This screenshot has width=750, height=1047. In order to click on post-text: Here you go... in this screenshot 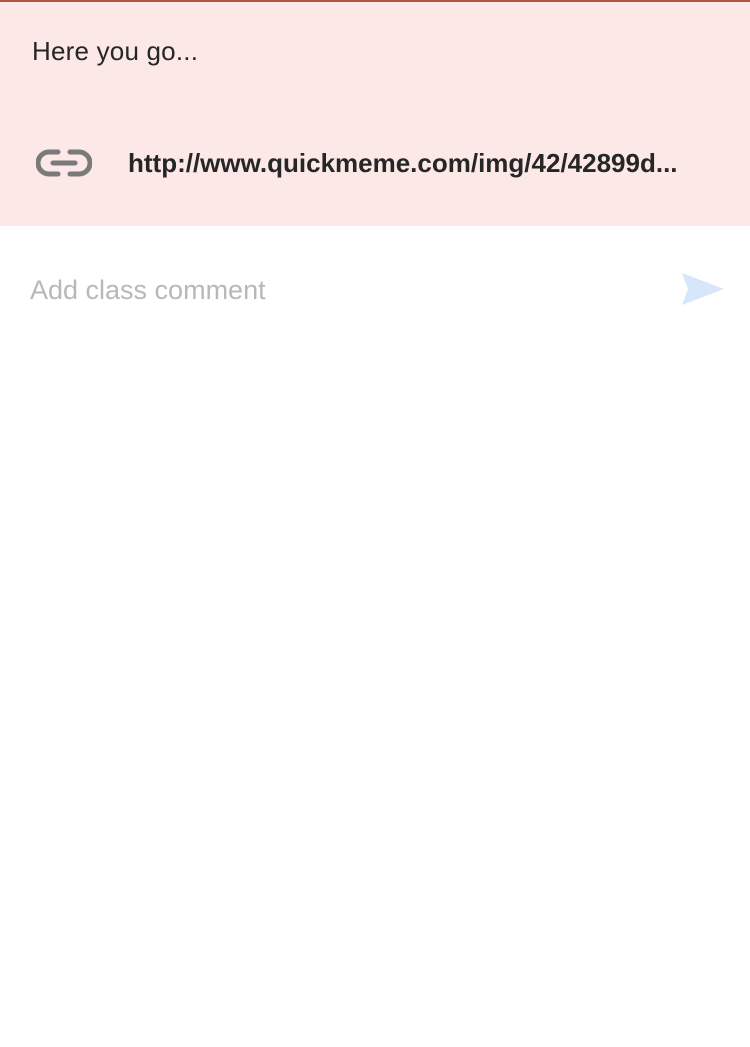, I will do `click(115, 51)`.